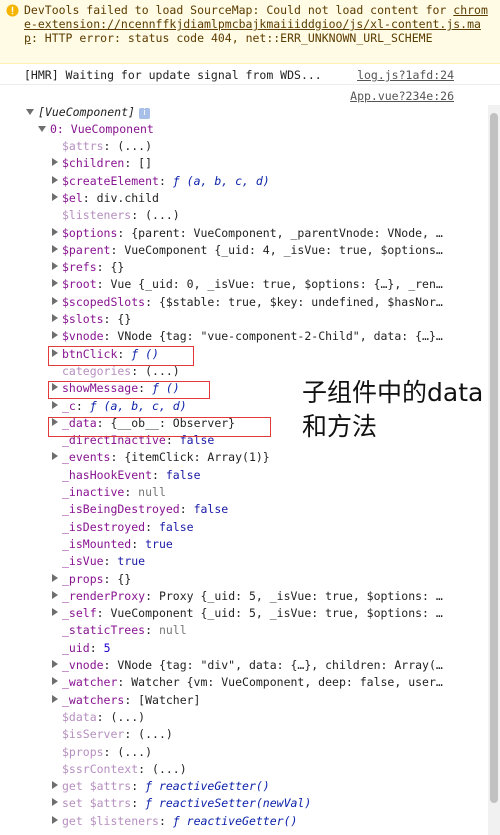 This screenshot has height=835, width=500. What do you see at coordinates (114, 492) in the screenshot?
I see `property-row: _inactive: null` at bounding box center [114, 492].